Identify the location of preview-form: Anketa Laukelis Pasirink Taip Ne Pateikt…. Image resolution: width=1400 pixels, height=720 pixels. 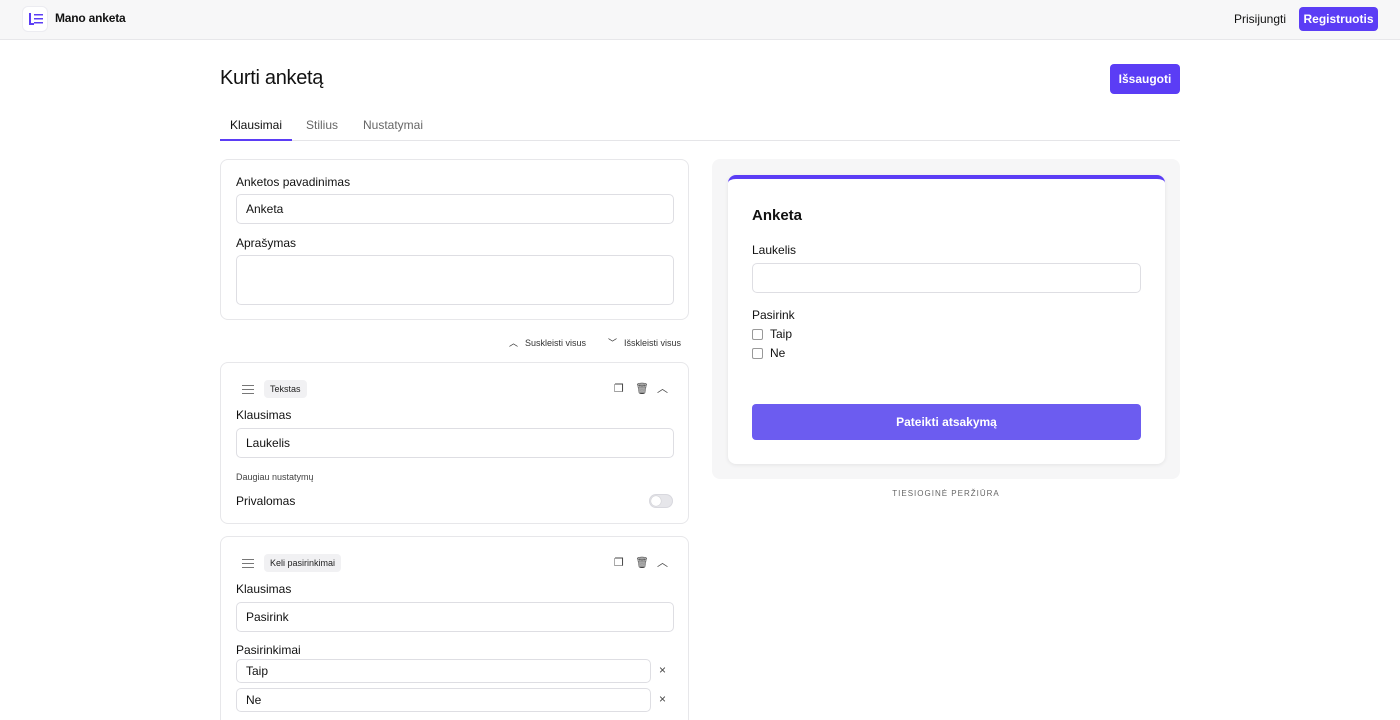
(946, 319).